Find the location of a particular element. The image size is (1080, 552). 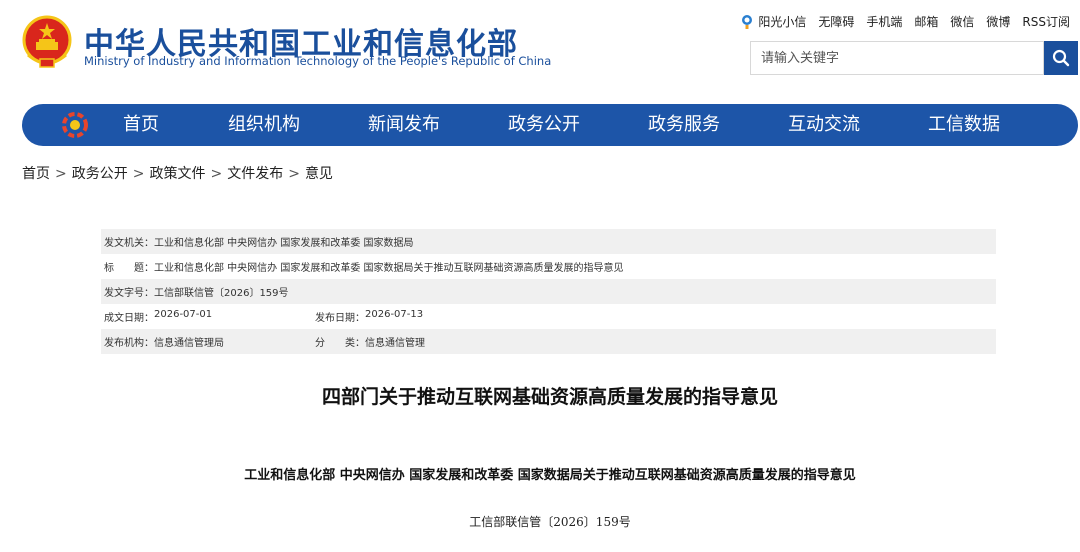

meta-label: 发布日期： is located at coordinates (340, 318).